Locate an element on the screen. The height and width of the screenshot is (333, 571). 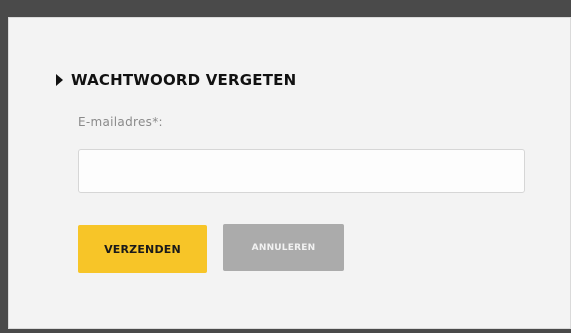
form-heading: WACHTWOORD VERGETEN is located at coordinates (176, 80).